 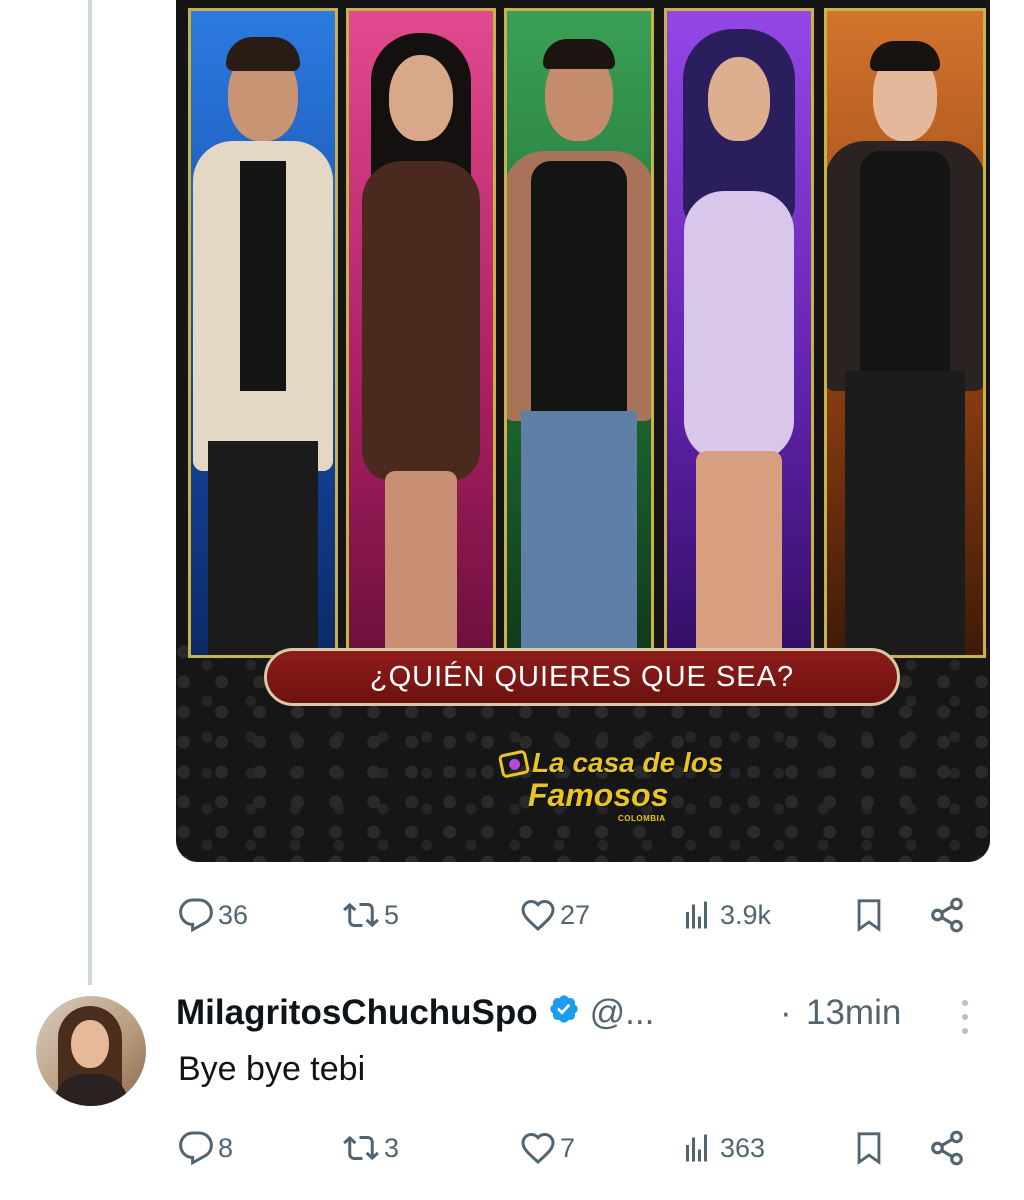 I want to click on retweet-button: 5, so click(x=370, y=915).